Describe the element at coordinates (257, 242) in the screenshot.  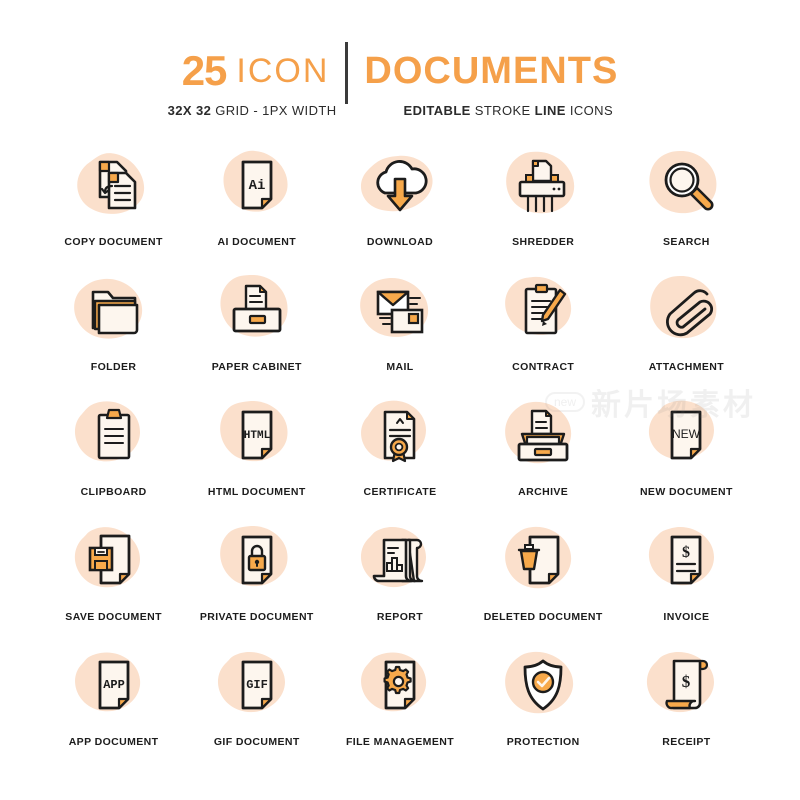
I see `icon-label: AI DOCUMENT` at that location.